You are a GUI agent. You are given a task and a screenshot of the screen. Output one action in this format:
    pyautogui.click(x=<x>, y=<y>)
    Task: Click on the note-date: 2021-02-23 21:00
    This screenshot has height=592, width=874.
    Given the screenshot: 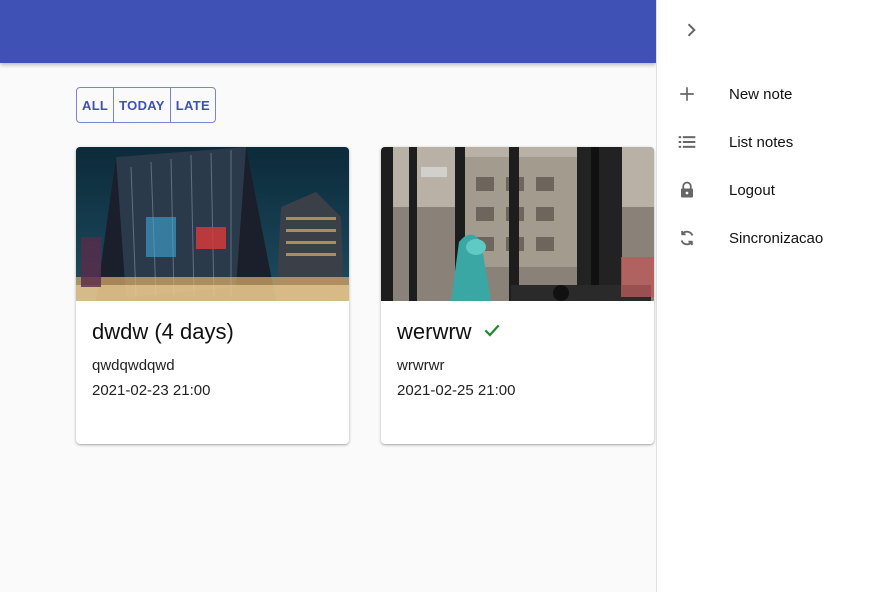 What is the action you would take?
    pyautogui.click(x=151, y=390)
    